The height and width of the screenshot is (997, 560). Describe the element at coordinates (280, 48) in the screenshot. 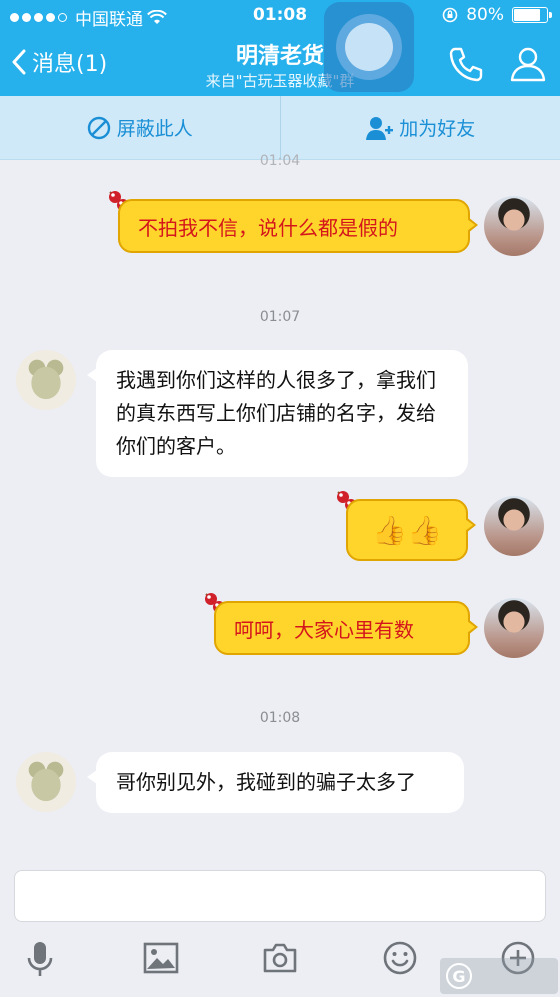

I see `chat-header: 中国联通 01:08 80% 消息(1) 明清老货 来自"古玩玉器收藏"群` at that location.